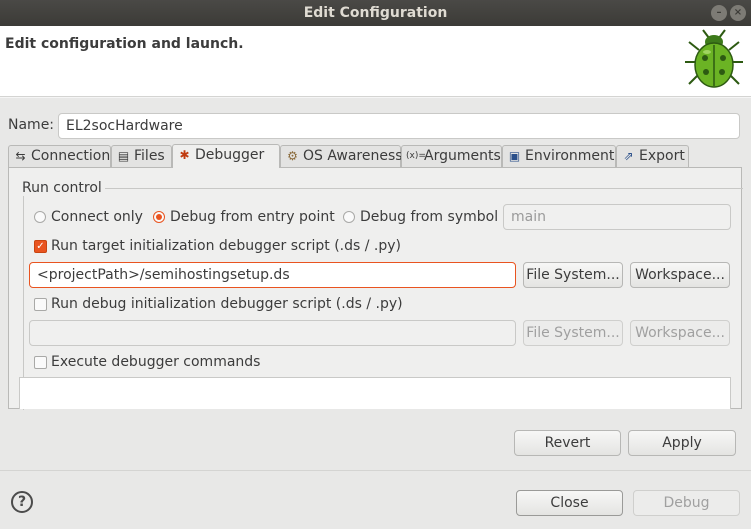  What do you see at coordinates (514, 156) in the screenshot?
I see `environment-icon: ▣` at bounding box center [514, 156].